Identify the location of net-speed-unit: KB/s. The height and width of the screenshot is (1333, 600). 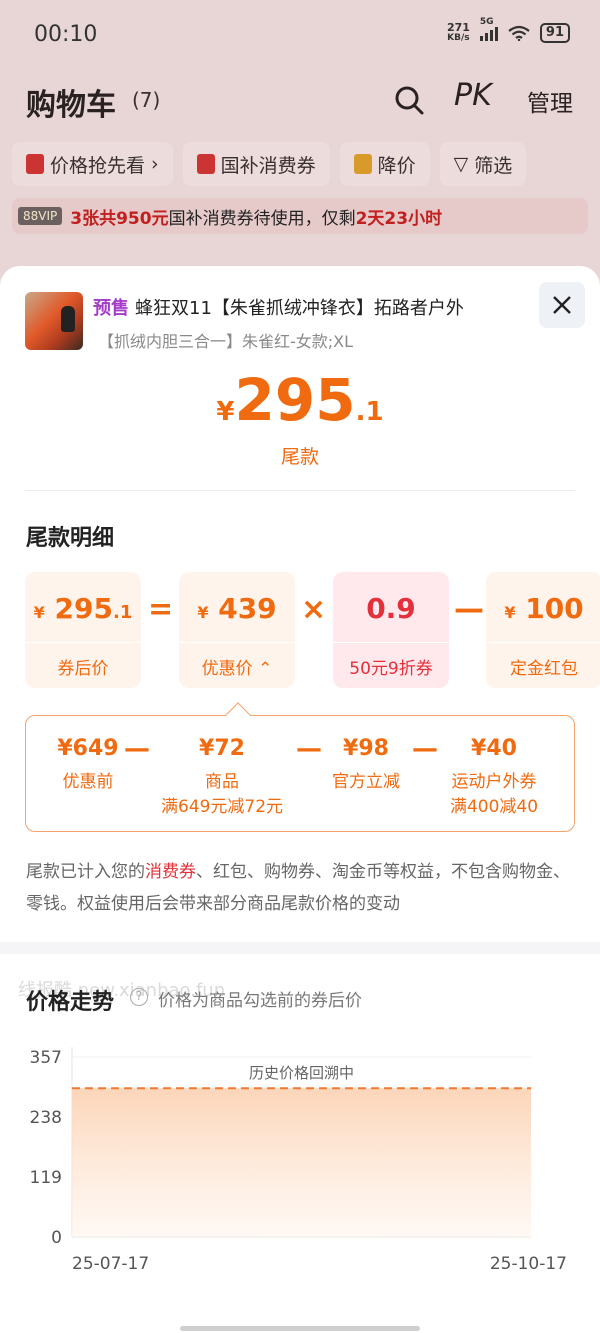
(458, 38).